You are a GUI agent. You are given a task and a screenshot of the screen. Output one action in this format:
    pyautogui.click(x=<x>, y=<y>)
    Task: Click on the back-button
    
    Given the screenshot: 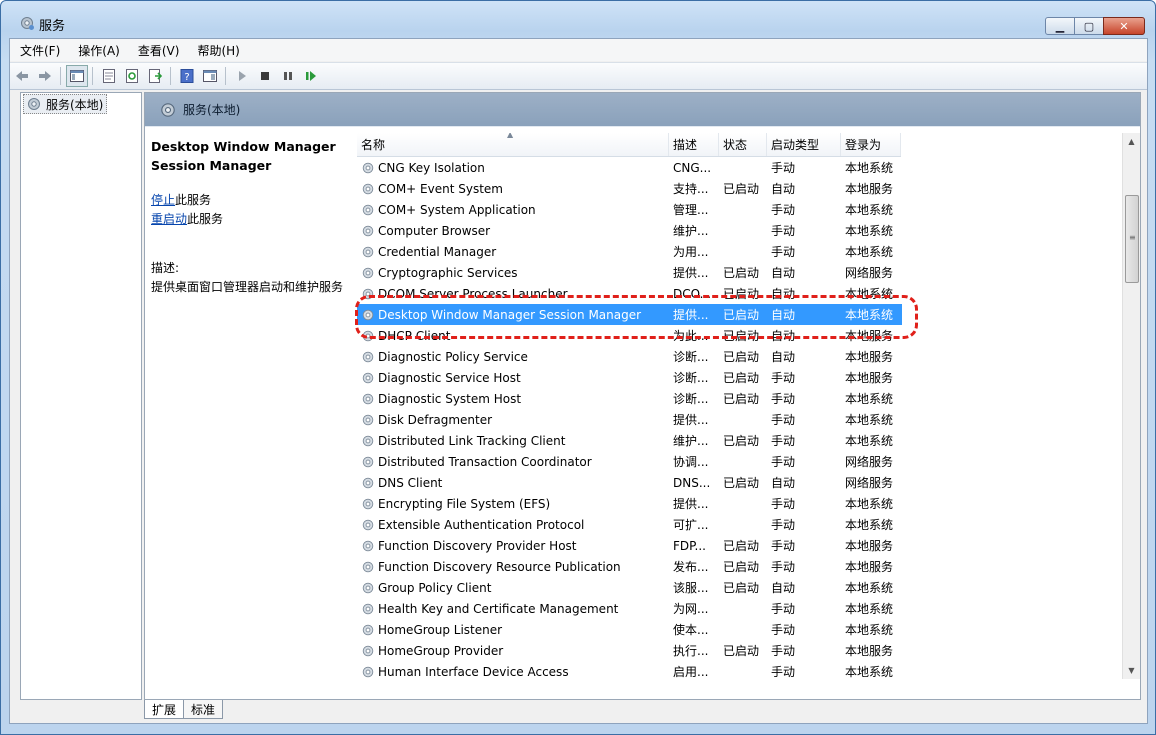 What is the action you would take?
    pyautogui.click(x=22, y=76)
    